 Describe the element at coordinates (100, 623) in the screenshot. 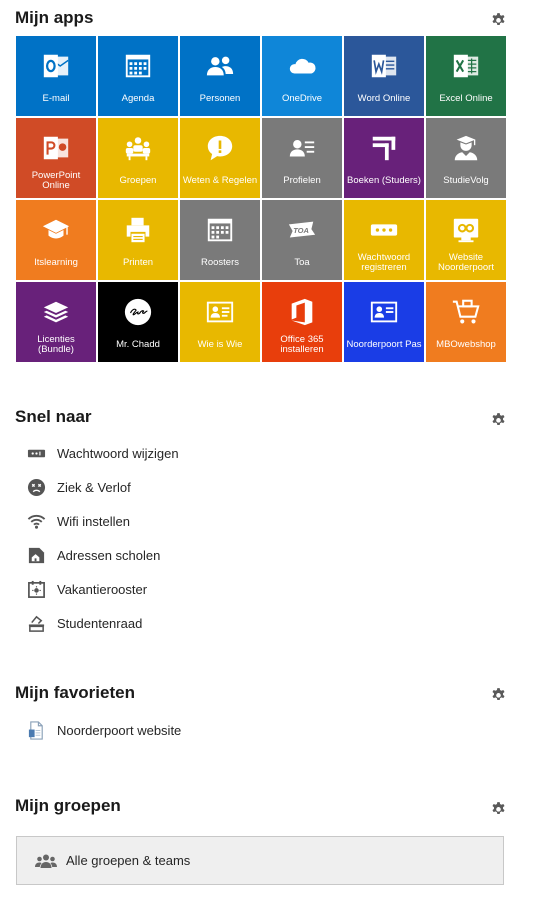

I see `quick-link-label: Studentenraad` at that location.